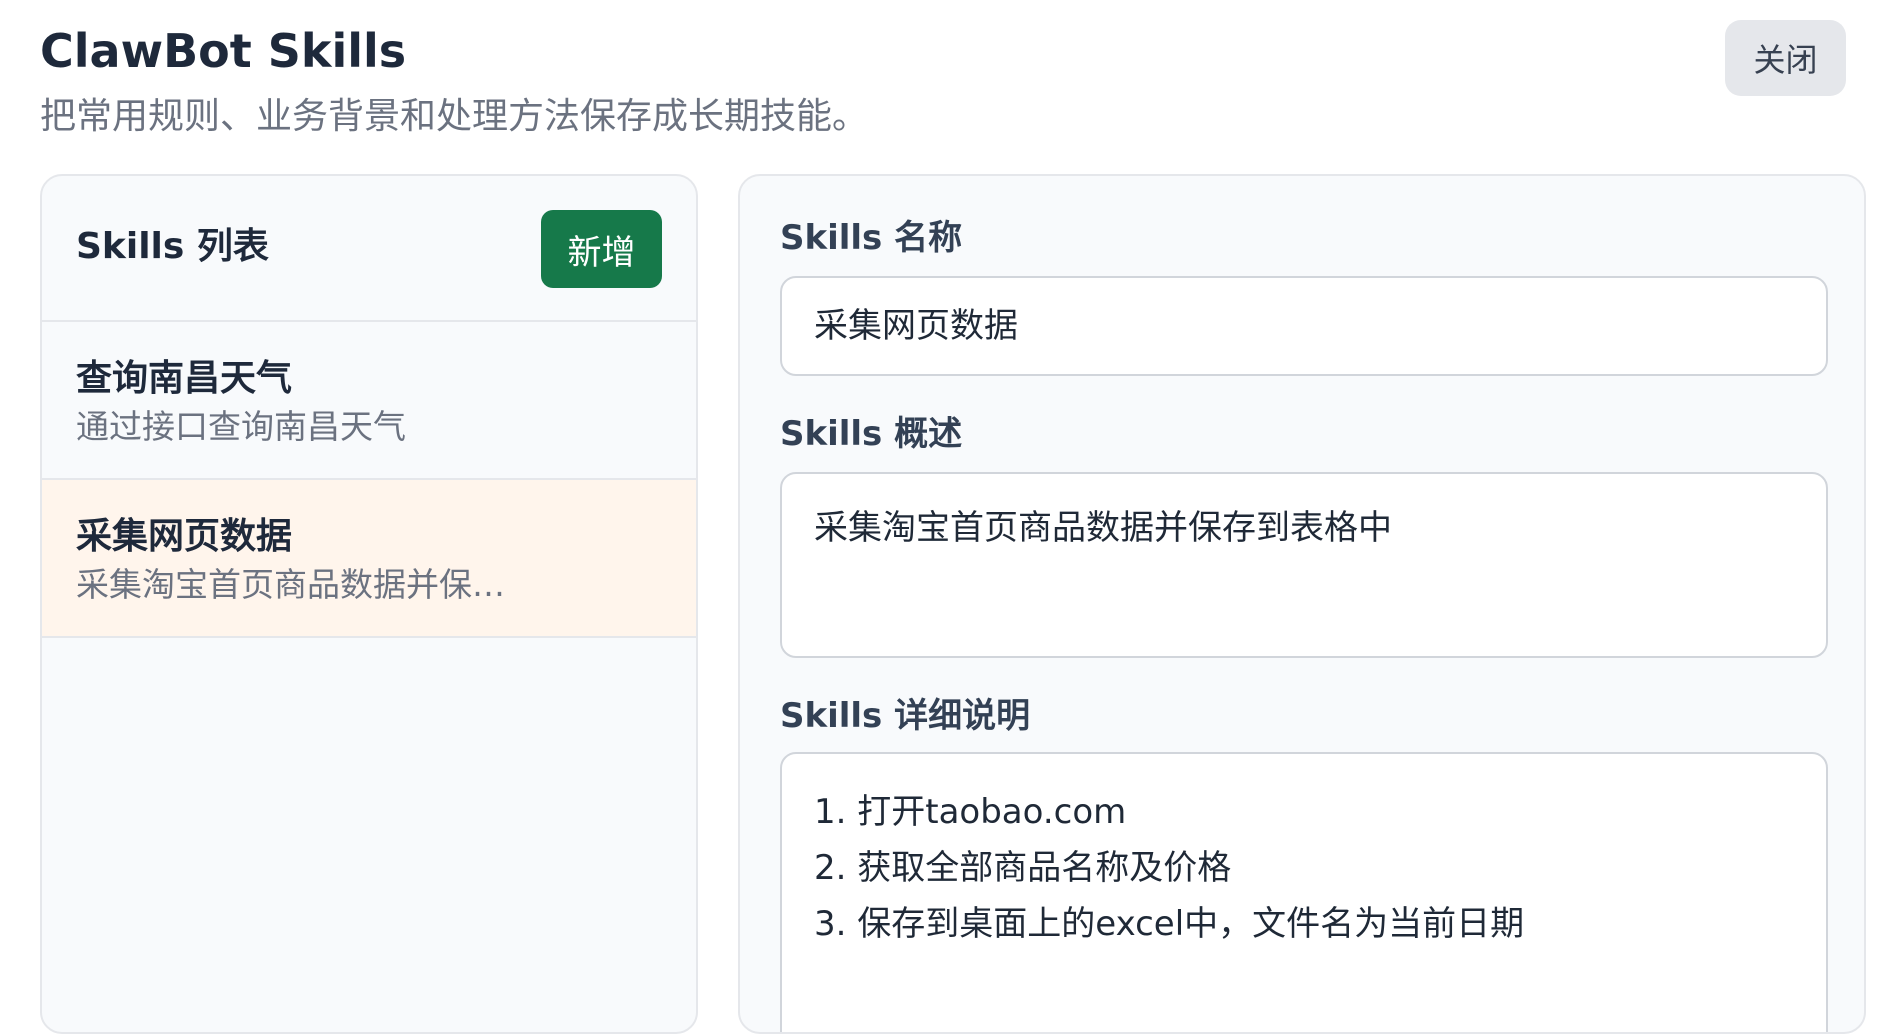 The height and width of the screenshot is (1034, 1886). I want to click on skill-summary-textarea: 采集淘宝首页商品数据并保存到表格中, so click(1304, 565).